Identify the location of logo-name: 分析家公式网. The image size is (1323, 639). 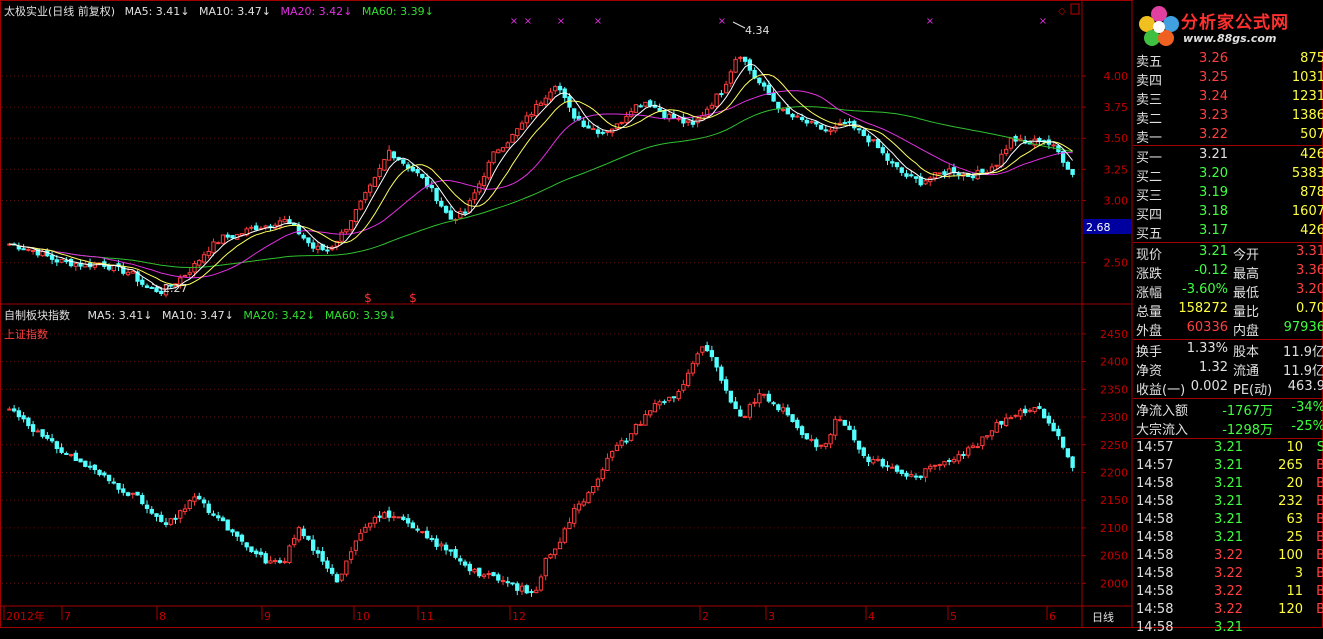
(1235, 23).